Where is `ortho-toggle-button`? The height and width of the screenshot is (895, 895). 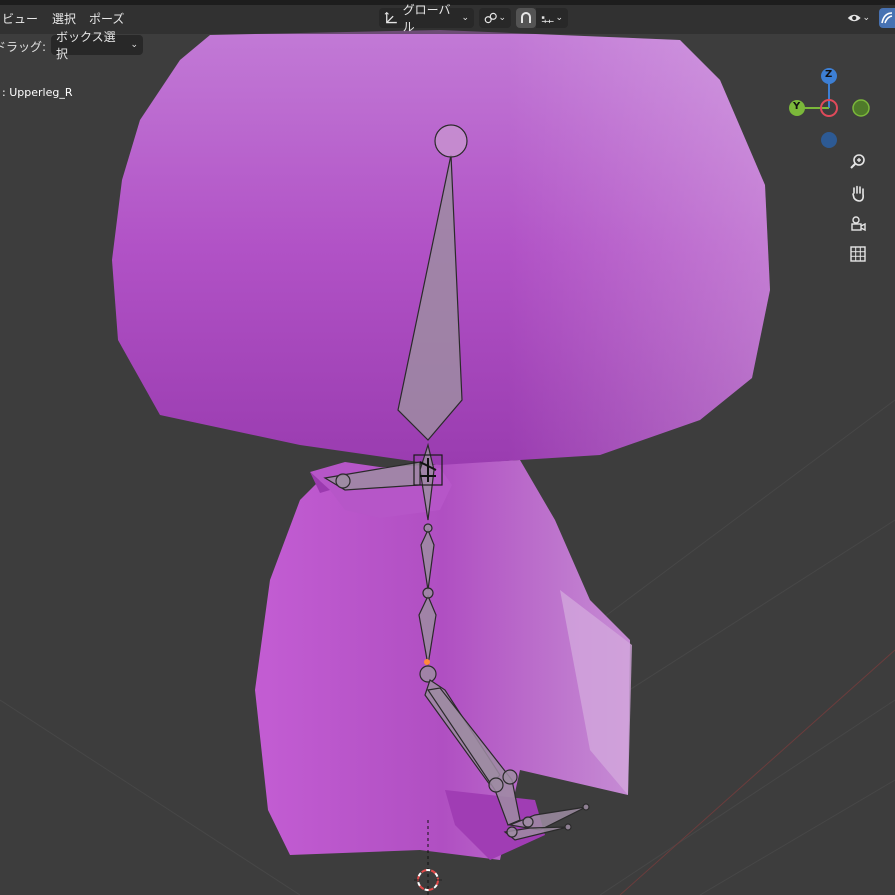
ortho-toggle-button is located at coordinates (858, 254).